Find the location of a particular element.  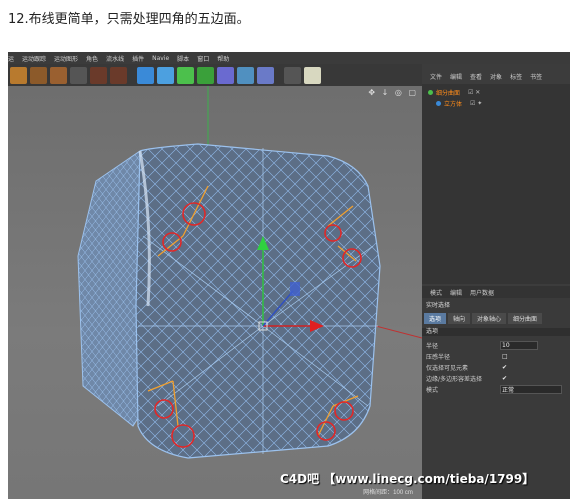

menu-item: 窗口 is located at coordinates (203, 58).